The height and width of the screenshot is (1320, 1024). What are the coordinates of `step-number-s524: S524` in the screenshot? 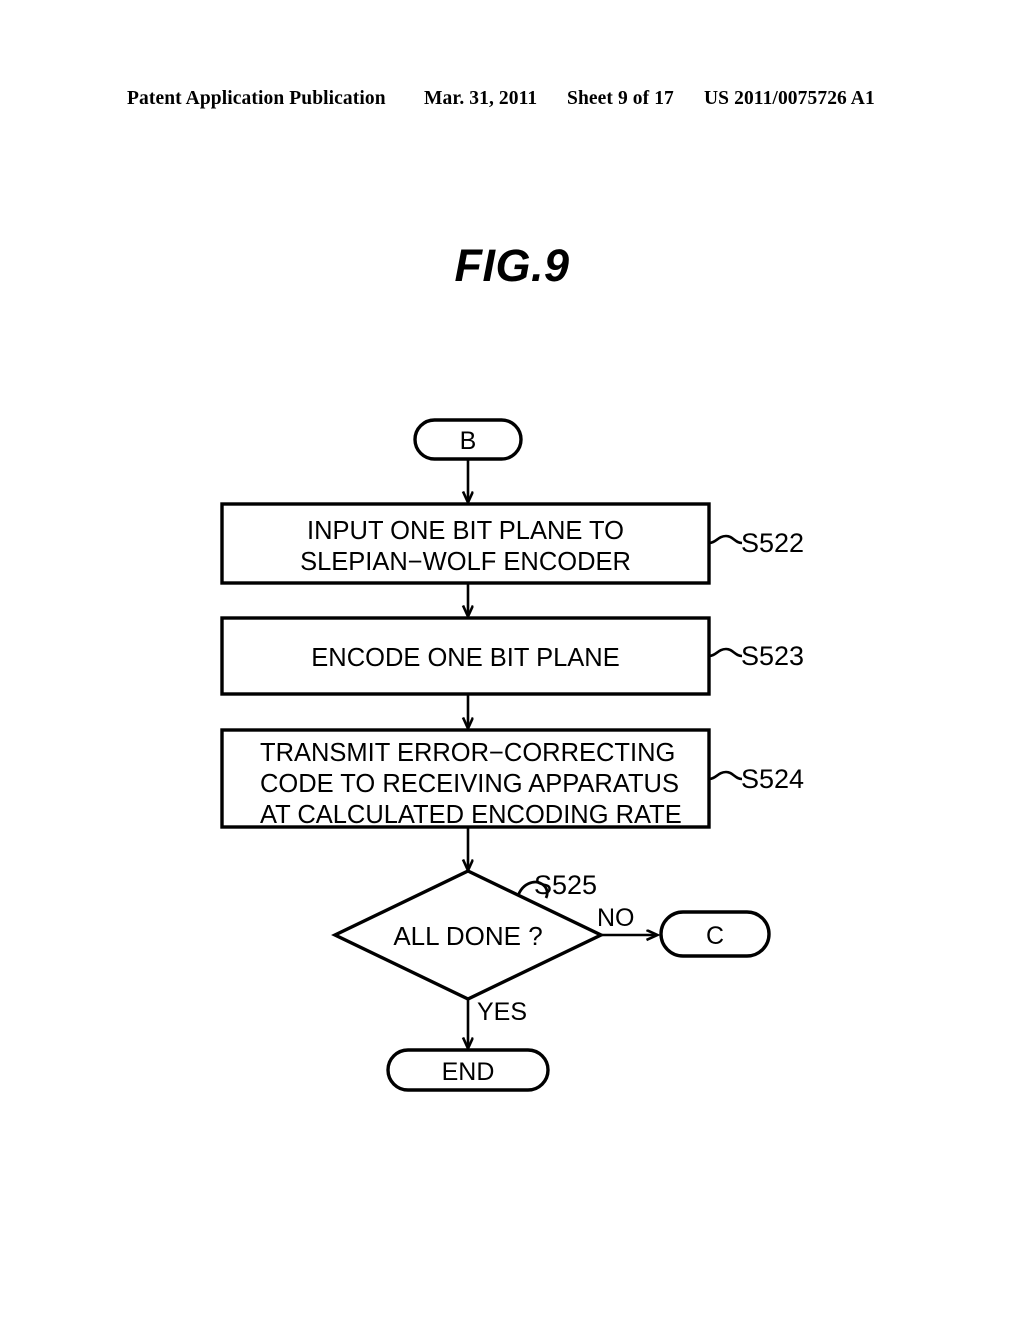 It's located at (773, 779).